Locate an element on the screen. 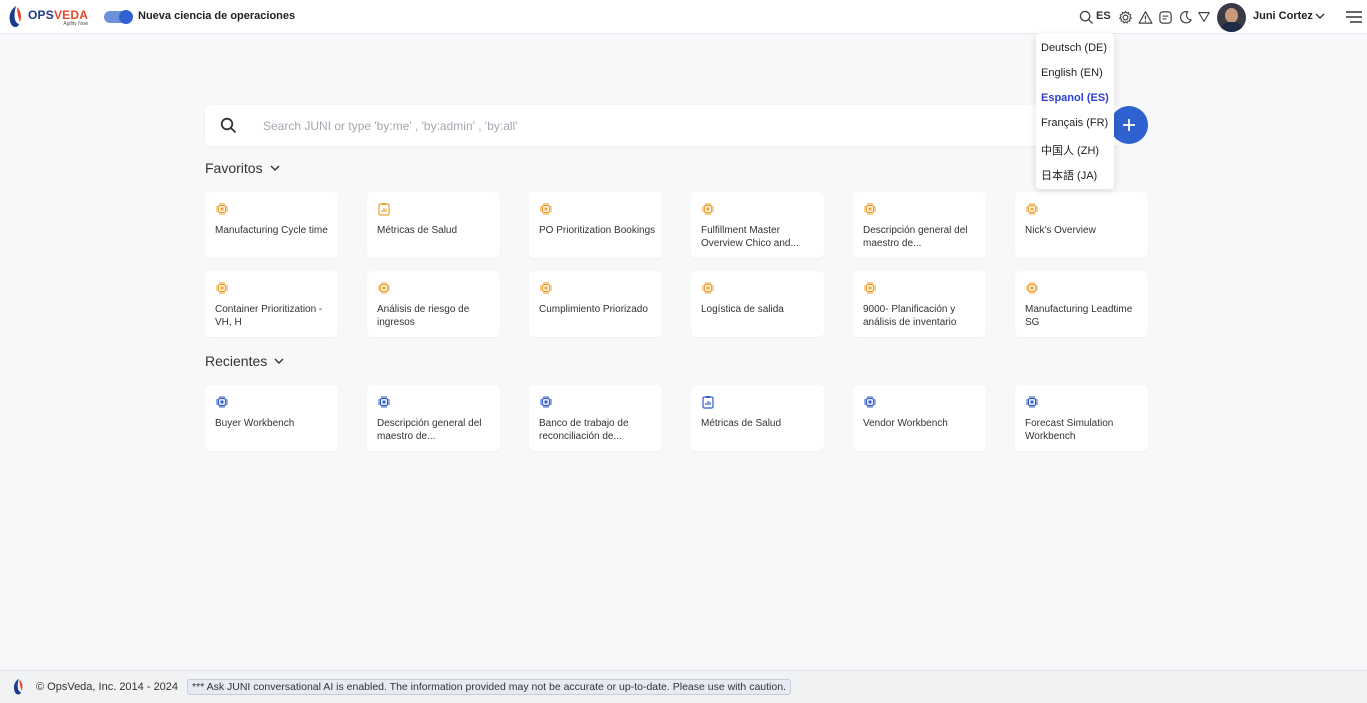 The width and height of the screenshot is (1367, 703). card-label: Container Prioritization - VH, H is located at coordinates (269, 316).